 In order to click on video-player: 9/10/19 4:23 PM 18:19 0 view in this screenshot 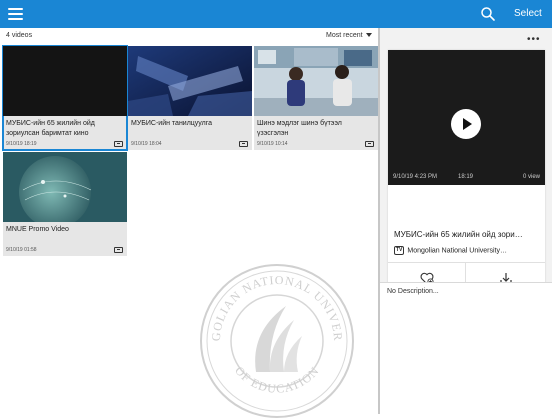, I will do `click(466, 117)`.